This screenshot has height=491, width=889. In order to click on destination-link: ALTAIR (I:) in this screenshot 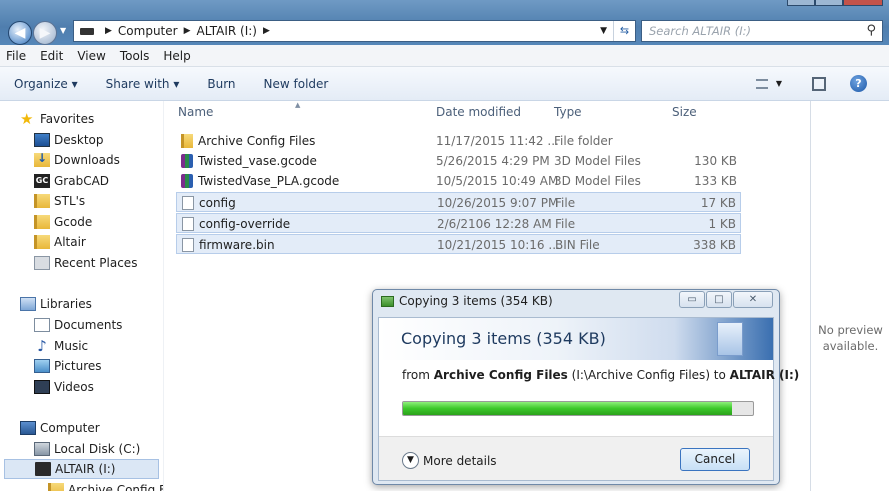, I will do `click(765, 375)`.